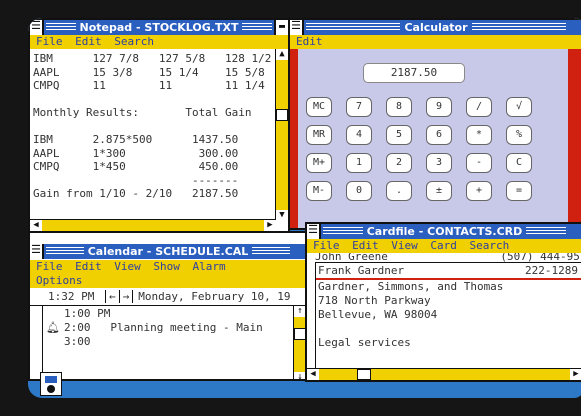 The image size is (581, 416). What do you see at coordinates (490, 245) in the screenshot?
I see `cardfile-menu-search: Search` at bounding box center [490, 245].